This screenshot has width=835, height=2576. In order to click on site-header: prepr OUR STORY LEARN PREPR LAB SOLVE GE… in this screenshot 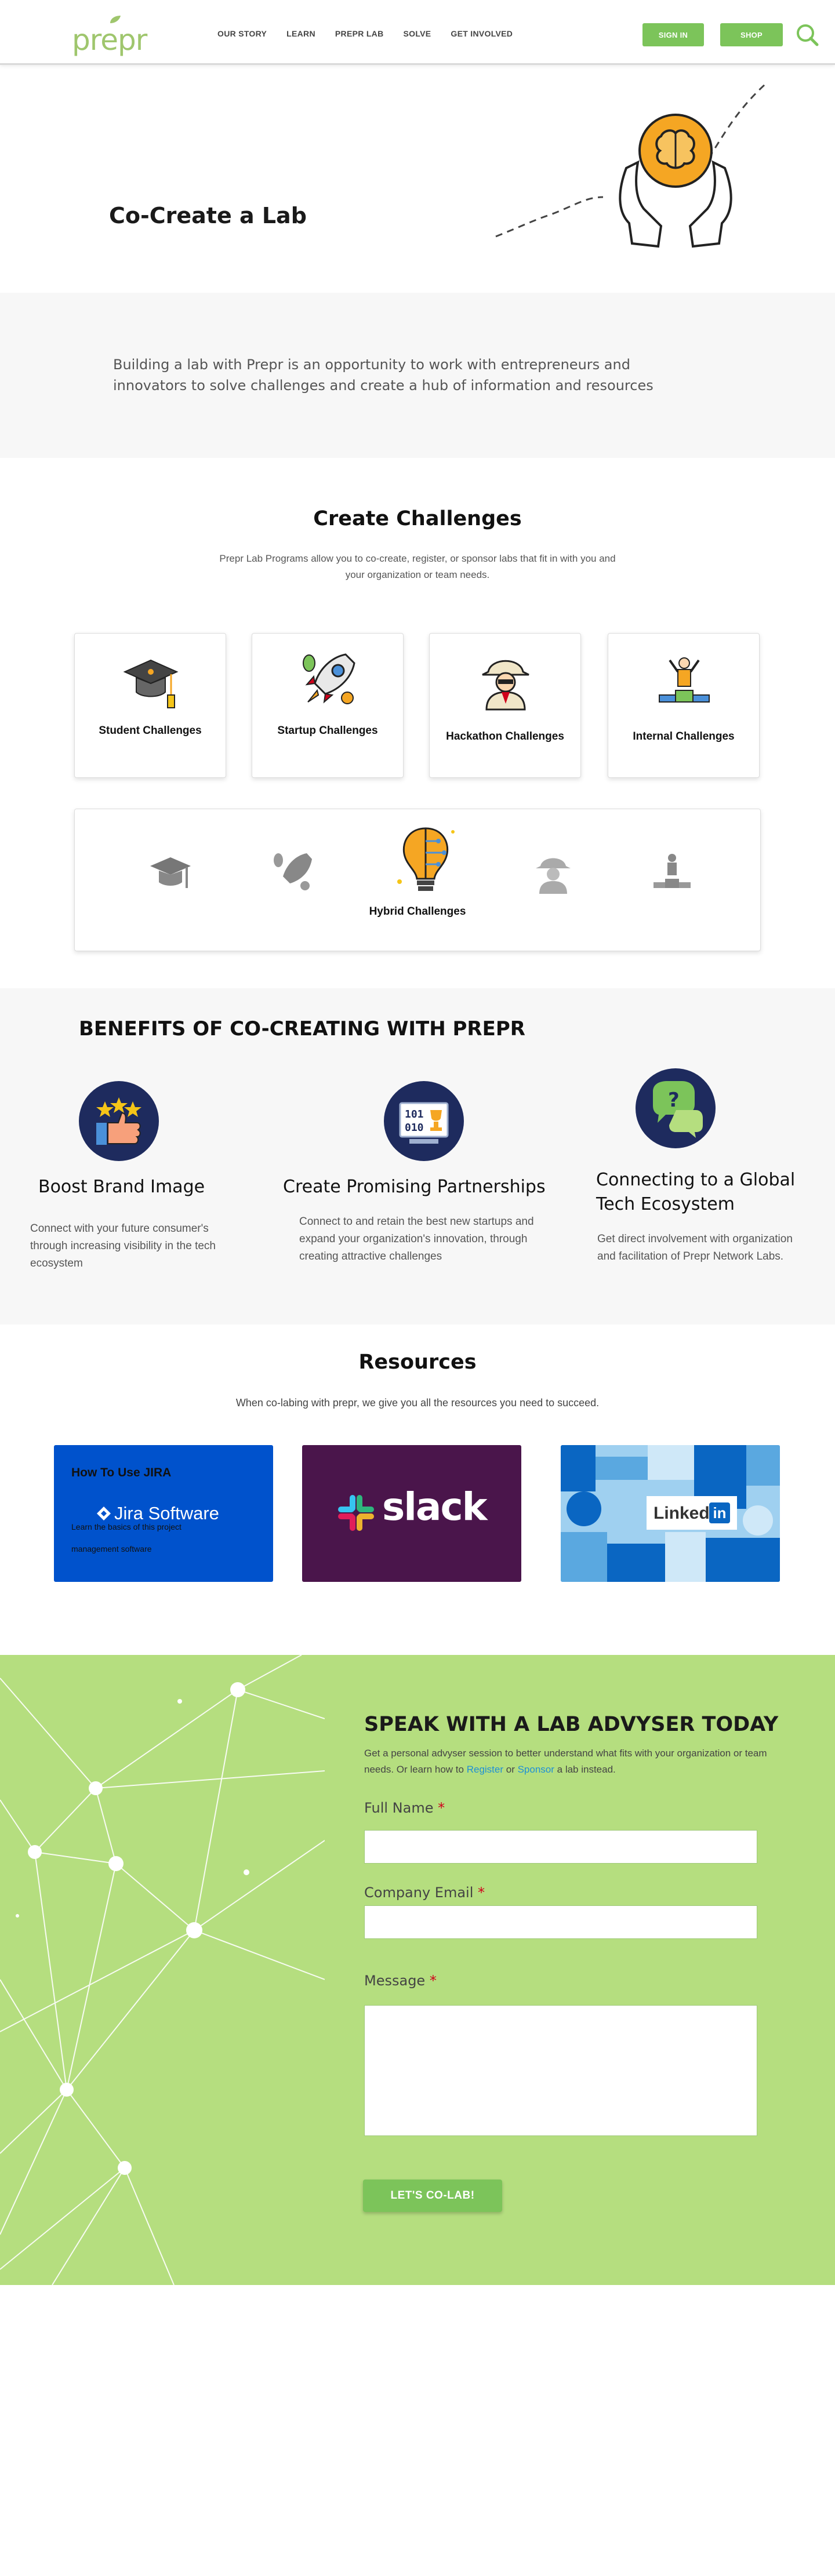, I will do `click(418, 32)`.